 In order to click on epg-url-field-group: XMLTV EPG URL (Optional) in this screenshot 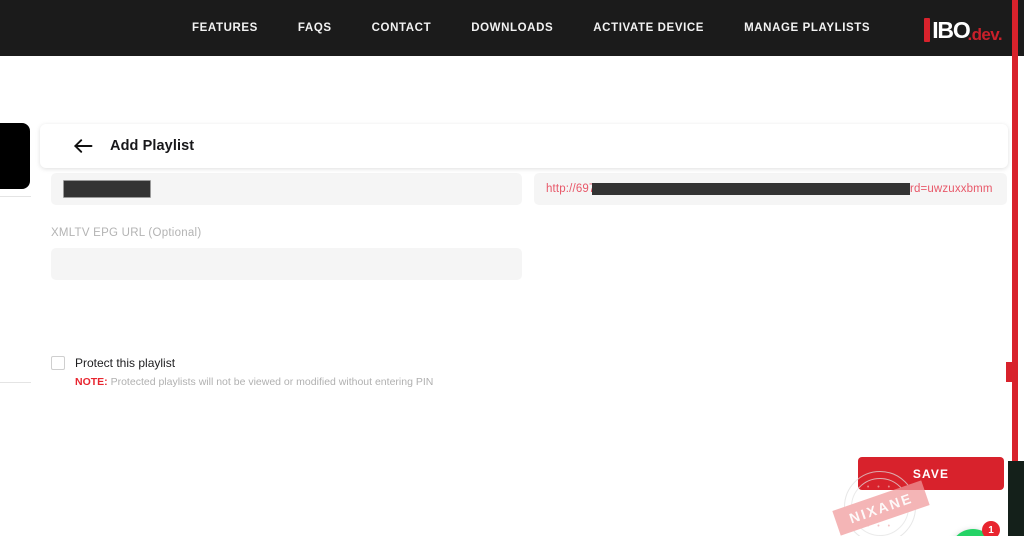, I will do `click(286, 253)`.